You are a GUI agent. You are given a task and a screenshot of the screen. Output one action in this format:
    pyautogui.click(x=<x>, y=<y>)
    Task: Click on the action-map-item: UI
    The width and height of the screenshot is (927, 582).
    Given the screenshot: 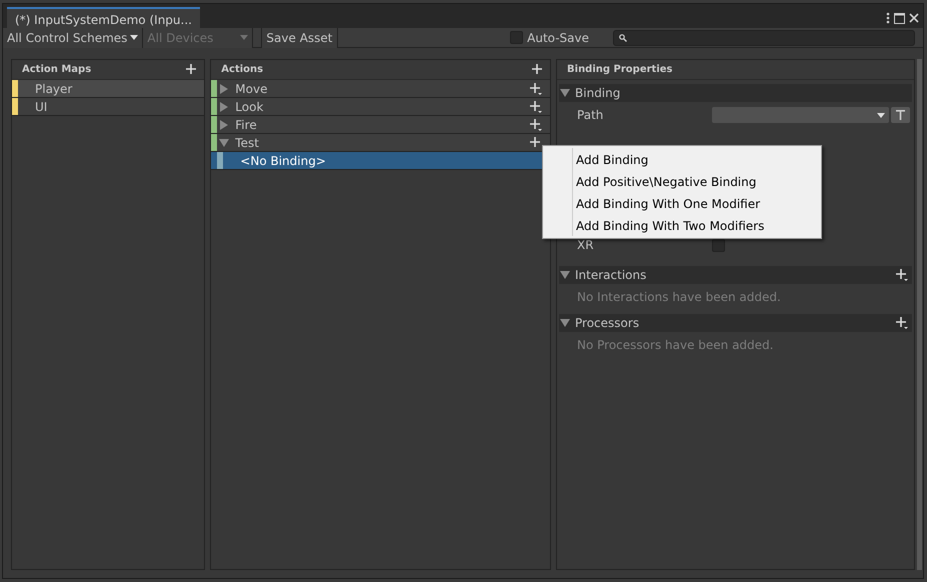 What is the action you would take?
    pyautogui.click(x=108, y=107)
    